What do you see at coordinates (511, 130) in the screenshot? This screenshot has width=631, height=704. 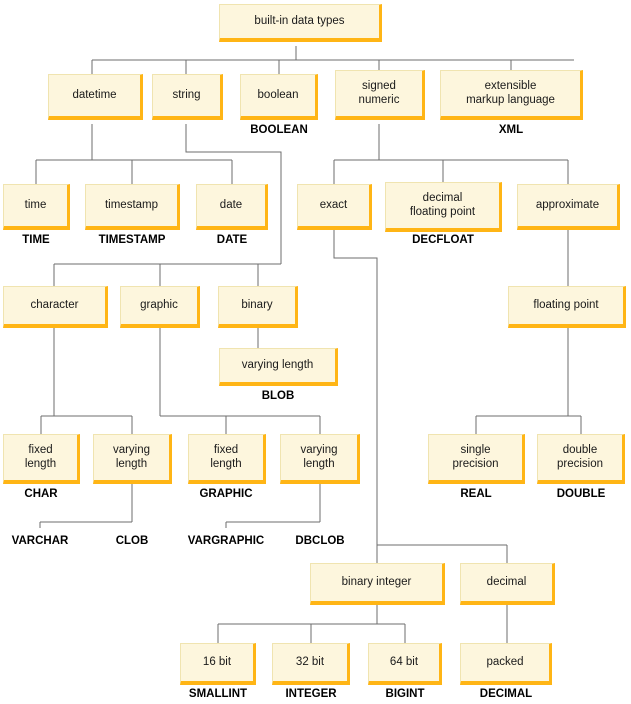 I see `lbl-xml: XML` at bounding box center [511, 130].